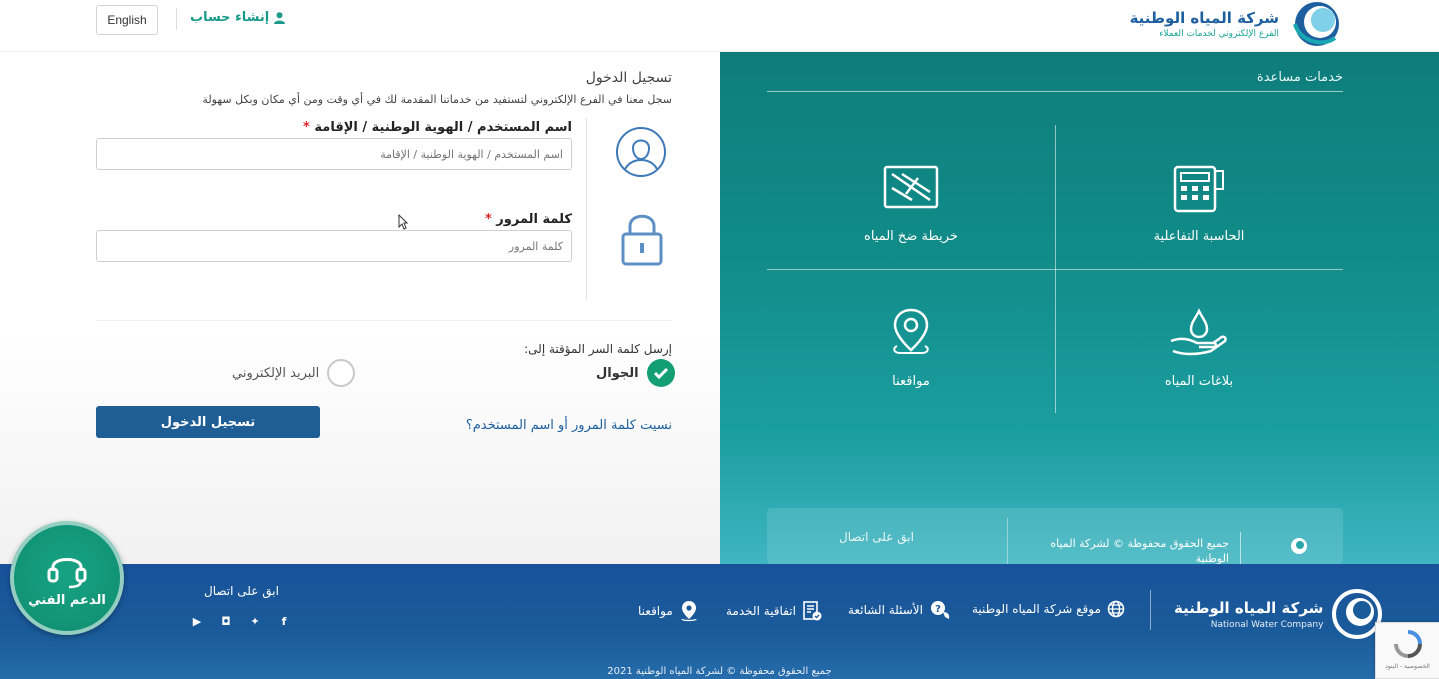  Describe the element at coordinates (569, 425) in the screenshot. I see `forgot-password-link: نسيت كلمة المرور أو اسم المستخدم؟` at that location.